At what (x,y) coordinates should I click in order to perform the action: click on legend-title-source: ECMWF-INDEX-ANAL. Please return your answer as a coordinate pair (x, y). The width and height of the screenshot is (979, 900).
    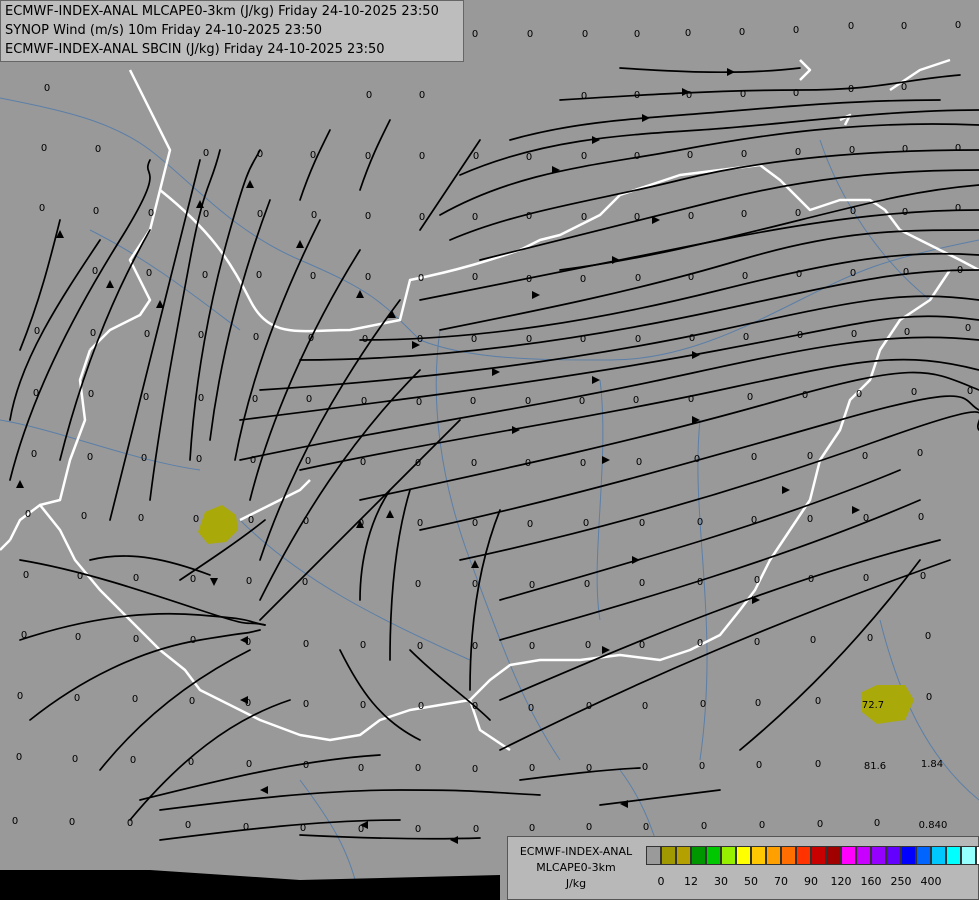
    Looking at the image, I should click on (576, 851).